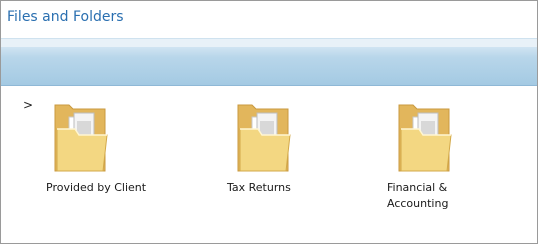 Image resolution: width=538 pixels, height=244 pixels. What do you see at coordinates (65, 17) in the screenshot?
I see `panel-title: Files and Folders` at bounding box center [65, 17].